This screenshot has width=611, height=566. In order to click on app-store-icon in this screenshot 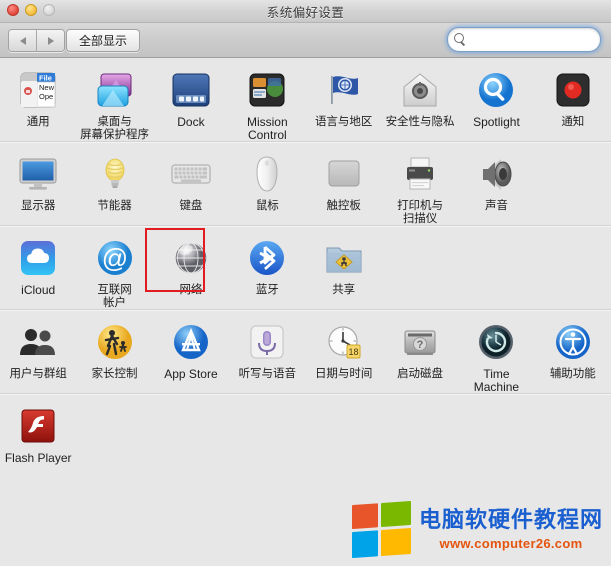, I will do `click(191, 342)`.